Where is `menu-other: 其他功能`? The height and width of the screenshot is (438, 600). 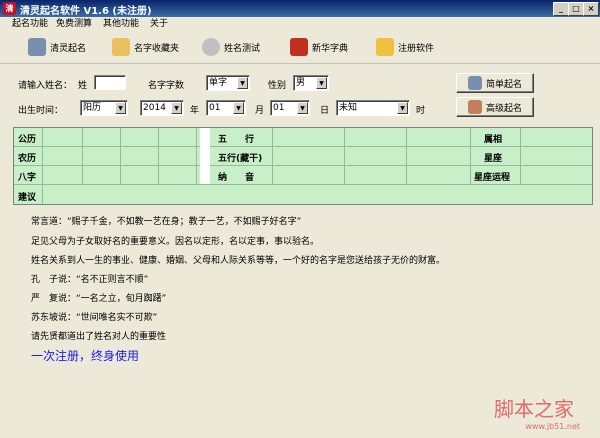 menu-other: 其他功能 is located at coordinates (121, 24).